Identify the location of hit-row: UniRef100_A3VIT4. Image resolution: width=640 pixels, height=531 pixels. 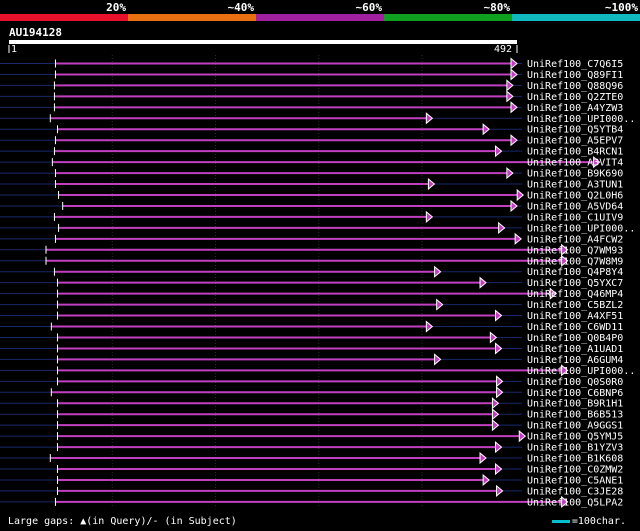
(311, 162).